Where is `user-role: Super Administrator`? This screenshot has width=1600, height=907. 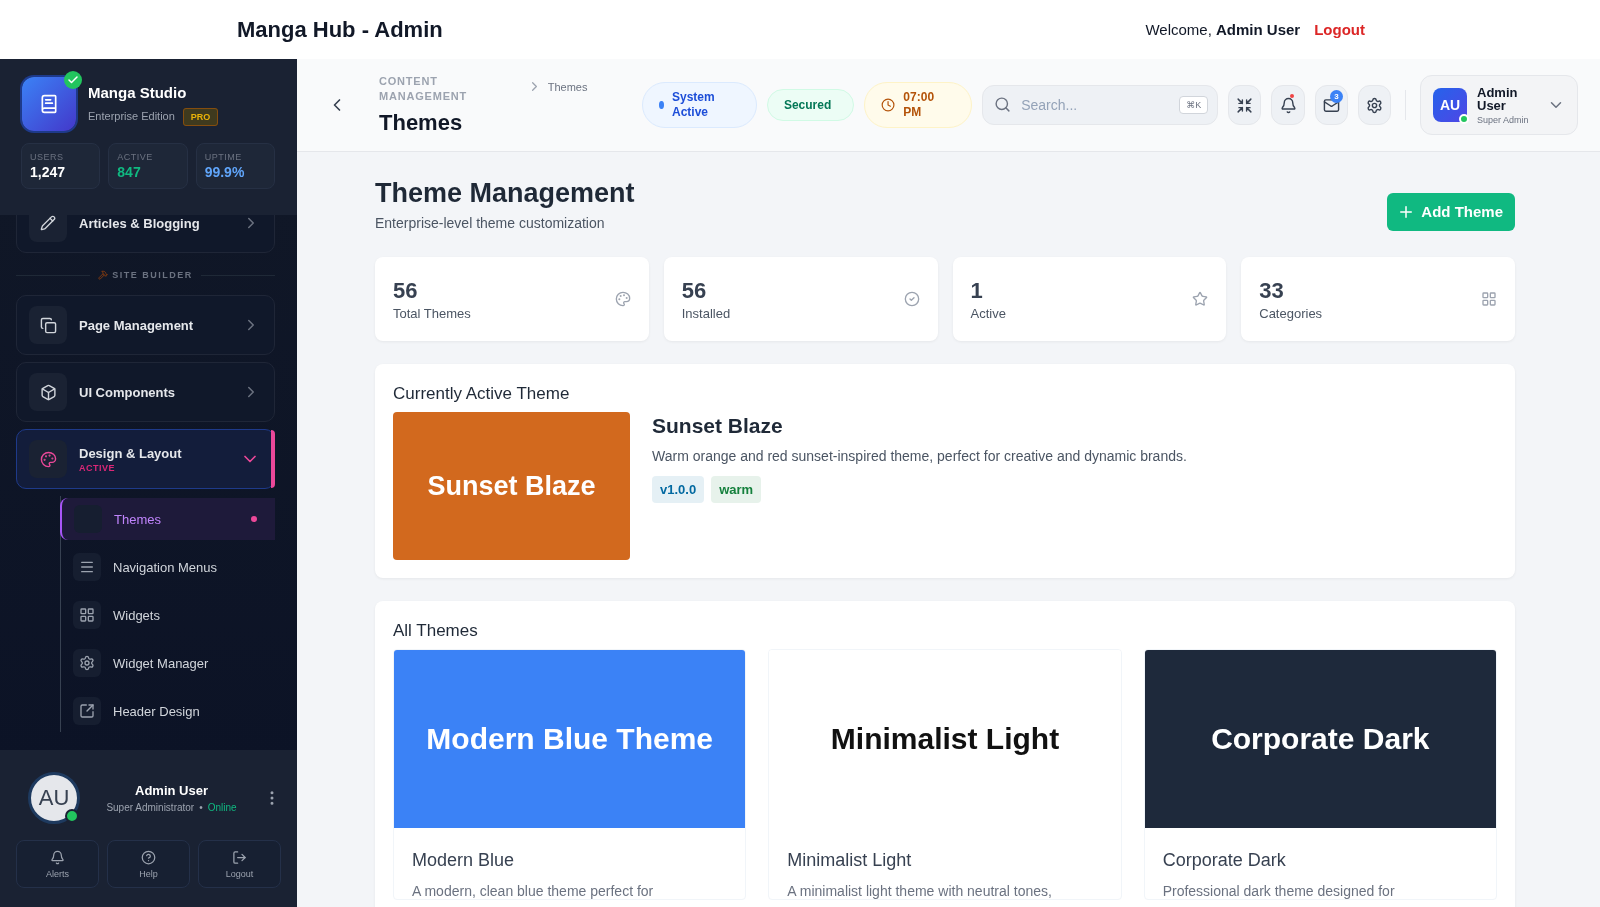 user-role: Super Administrator is located at coordinates (150, 807).